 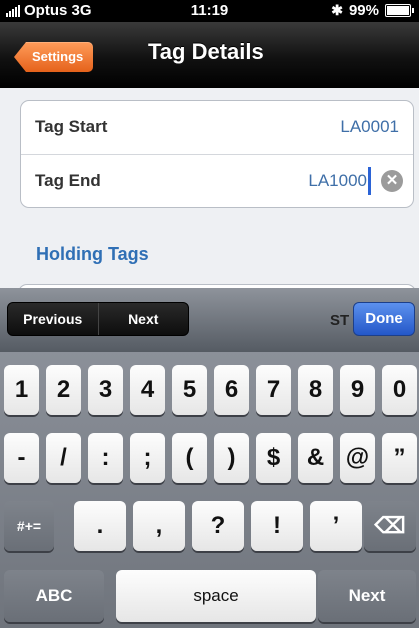 I want to click on key-exclamation: !, so click(x=277, y=526).